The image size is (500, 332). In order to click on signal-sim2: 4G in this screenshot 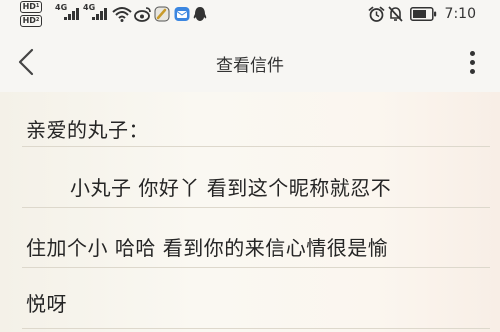, I will do `click(96, 12)`.